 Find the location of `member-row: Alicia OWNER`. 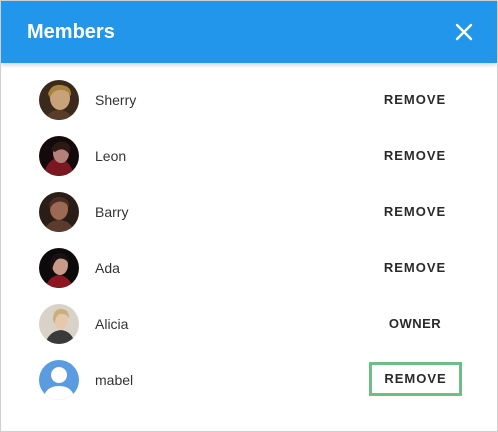

member-row: Alicia OWNER is located at coordinates (249, 324).